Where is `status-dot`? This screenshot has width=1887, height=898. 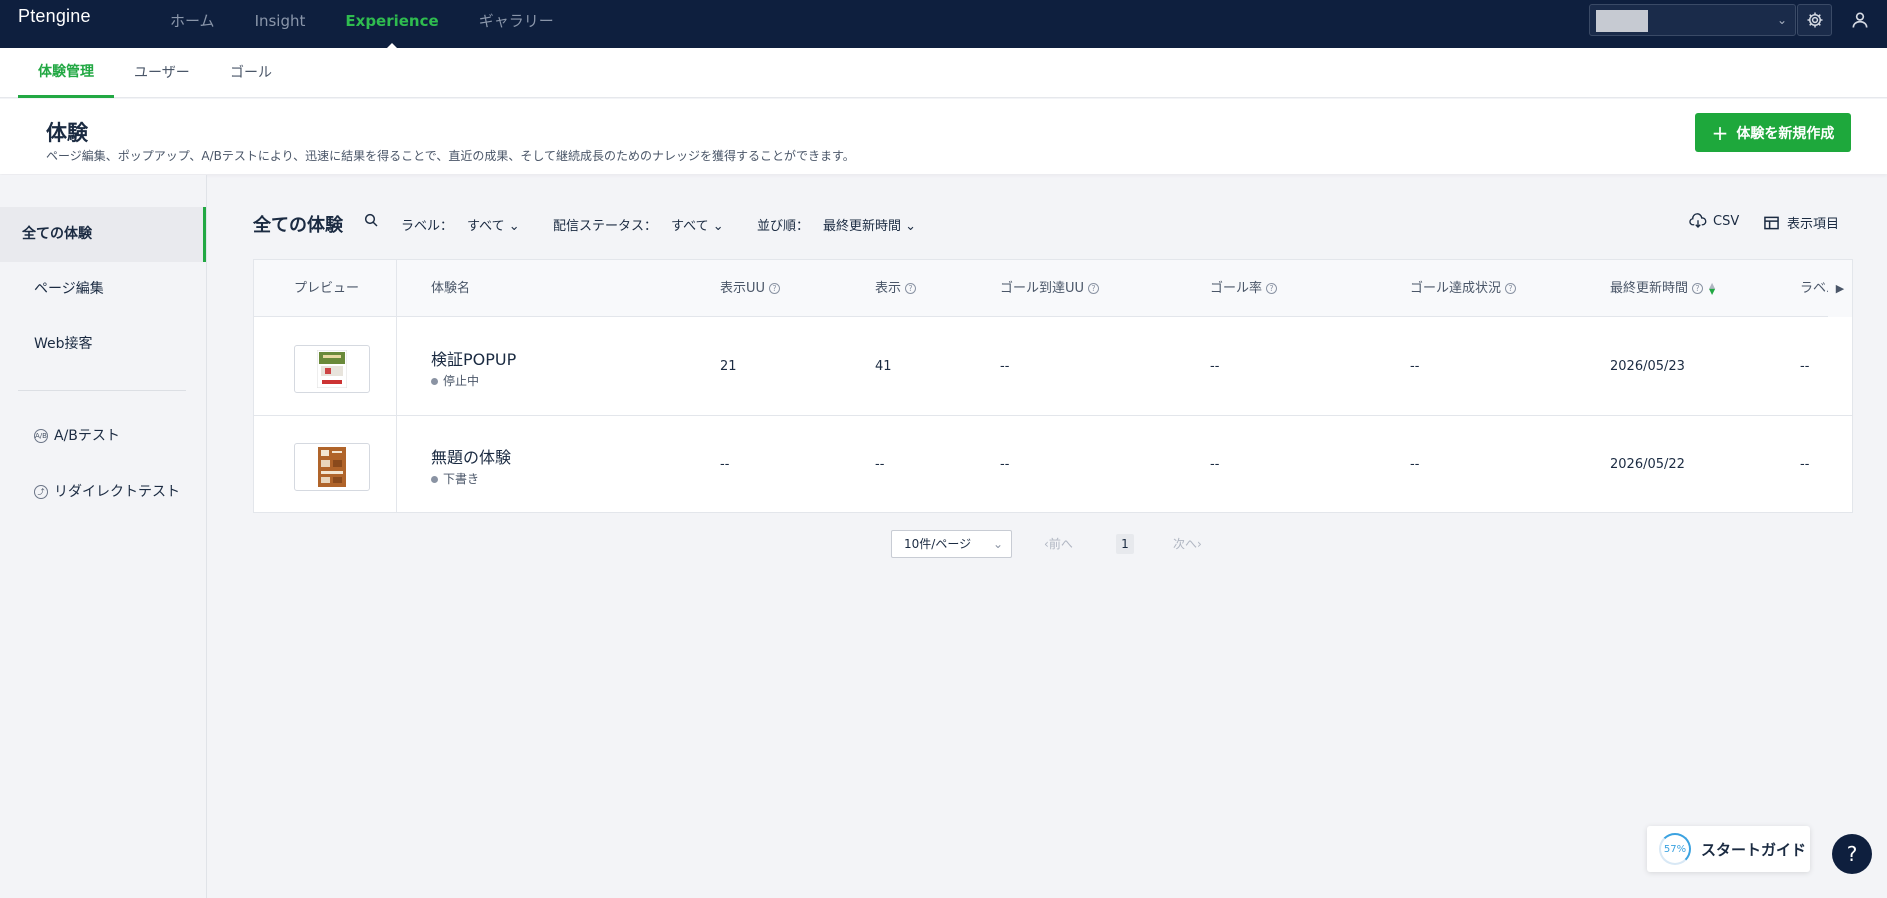
status-dot is located at coordinates (434, 381).